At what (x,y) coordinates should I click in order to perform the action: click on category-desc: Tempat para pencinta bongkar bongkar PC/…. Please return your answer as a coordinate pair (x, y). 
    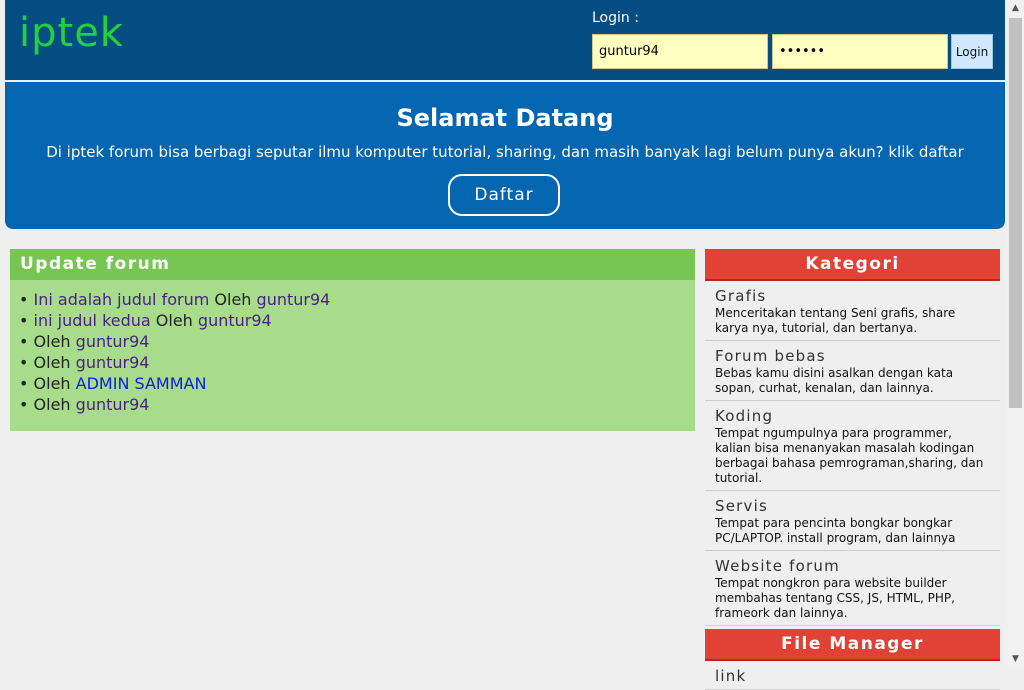
    Looking at the image, I should click on (835, 530).